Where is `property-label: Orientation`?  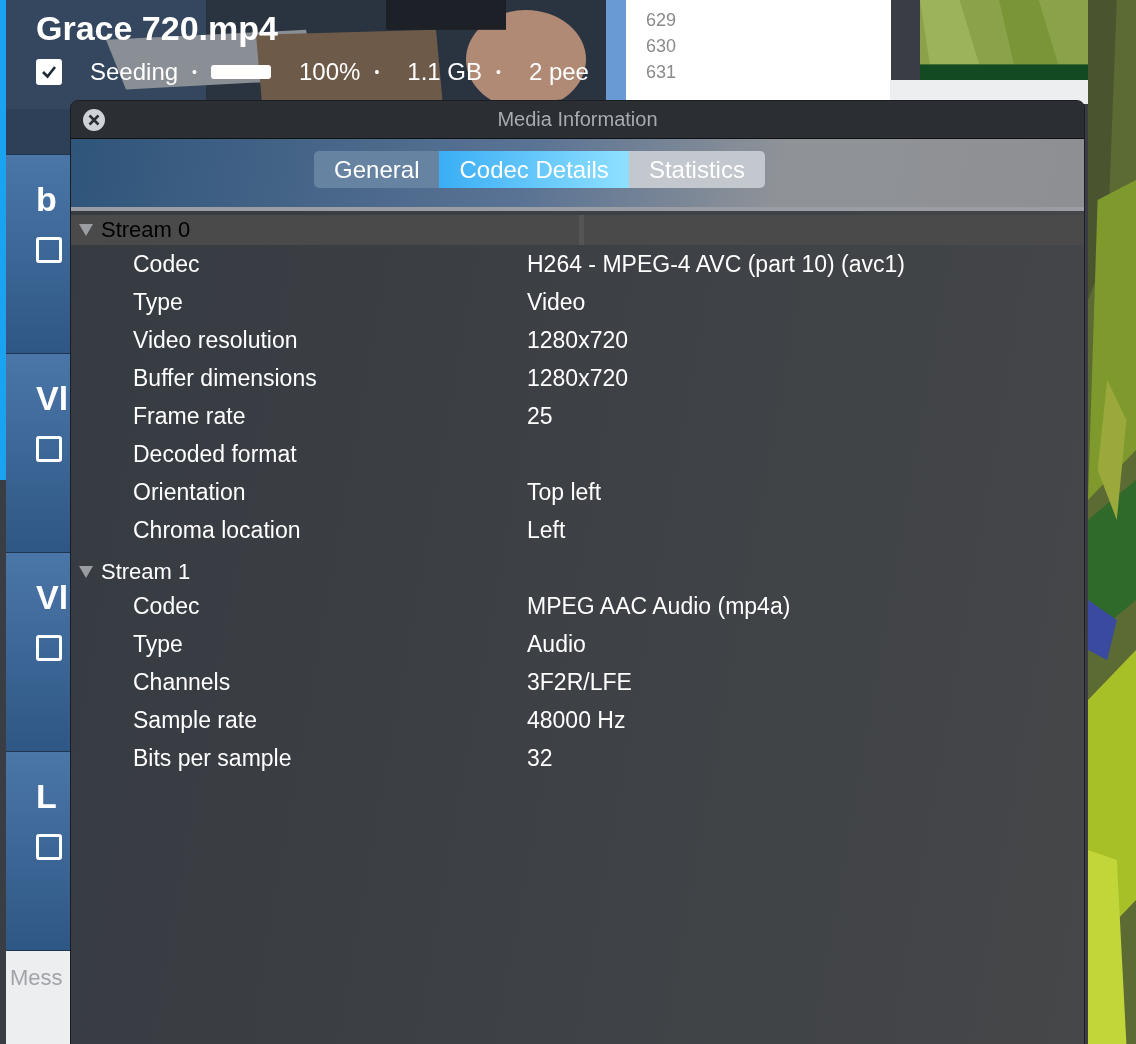
property-label: Orientation is located at coordinates (189, 492).